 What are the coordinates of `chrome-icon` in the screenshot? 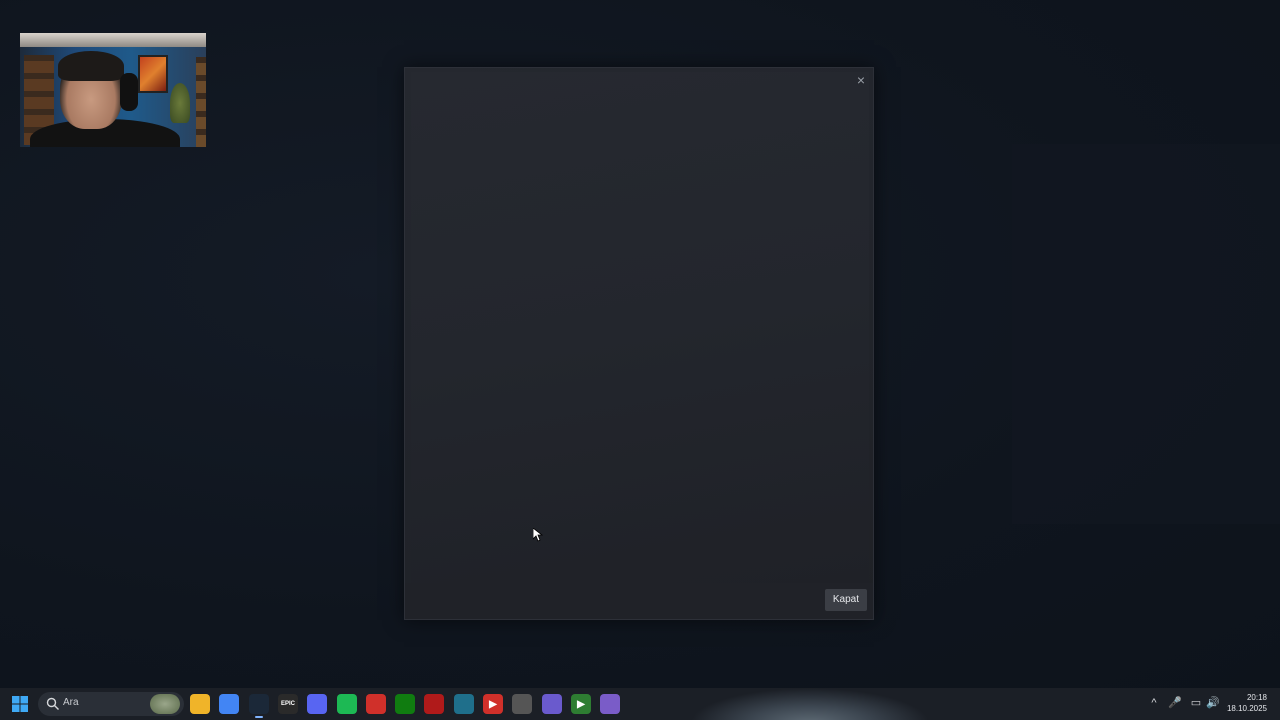 It's located at (229, 704).